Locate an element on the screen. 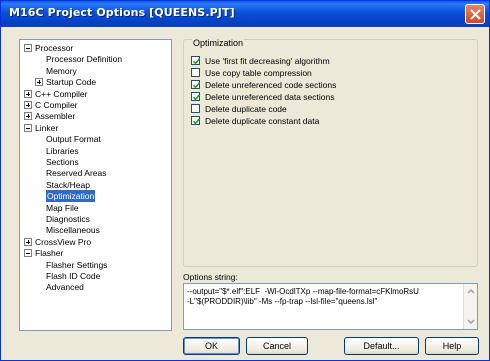 The width and height of the screenshot is (490, 361). tree-item-label: Optimization is located at coordinates (71, 196).